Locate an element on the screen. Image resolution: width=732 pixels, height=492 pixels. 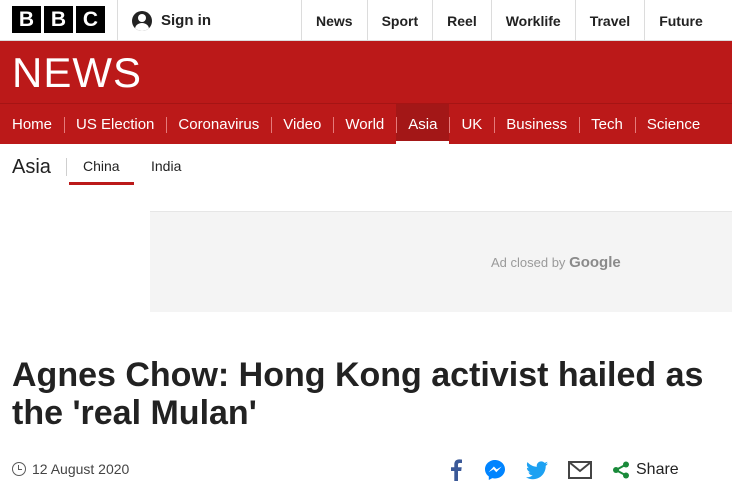
subnav-item-india: India is located at coordinates (166, 166).